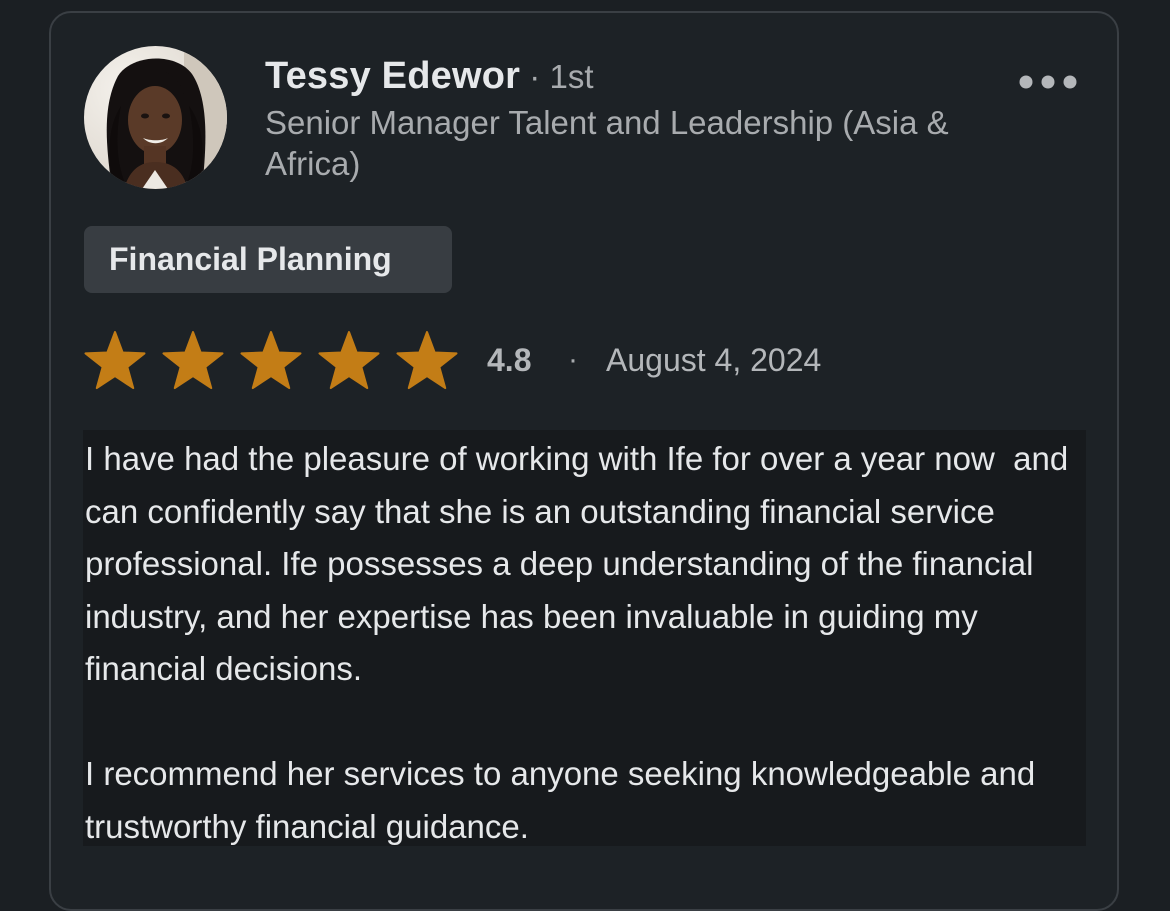  What do you see at coordinates (268, 259) in the screenshot?
I see `service-tag: Financial Planning` at bounding box center [268, 259].